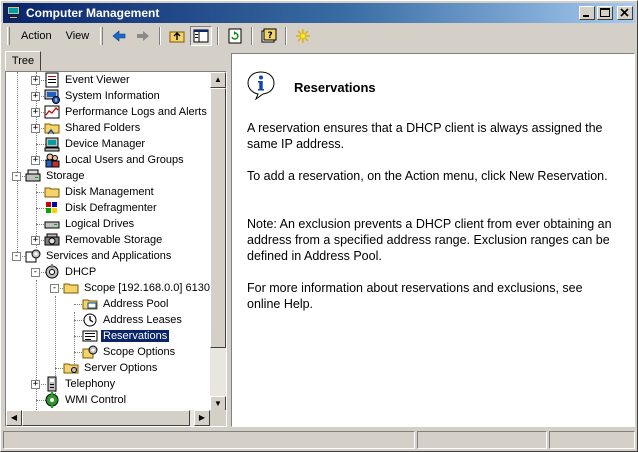 This screenshot has width=638, height=452. Describe the element at coordinates (52, 208) in the screenshot. I see `disk-defragmenter-icon` at that location.